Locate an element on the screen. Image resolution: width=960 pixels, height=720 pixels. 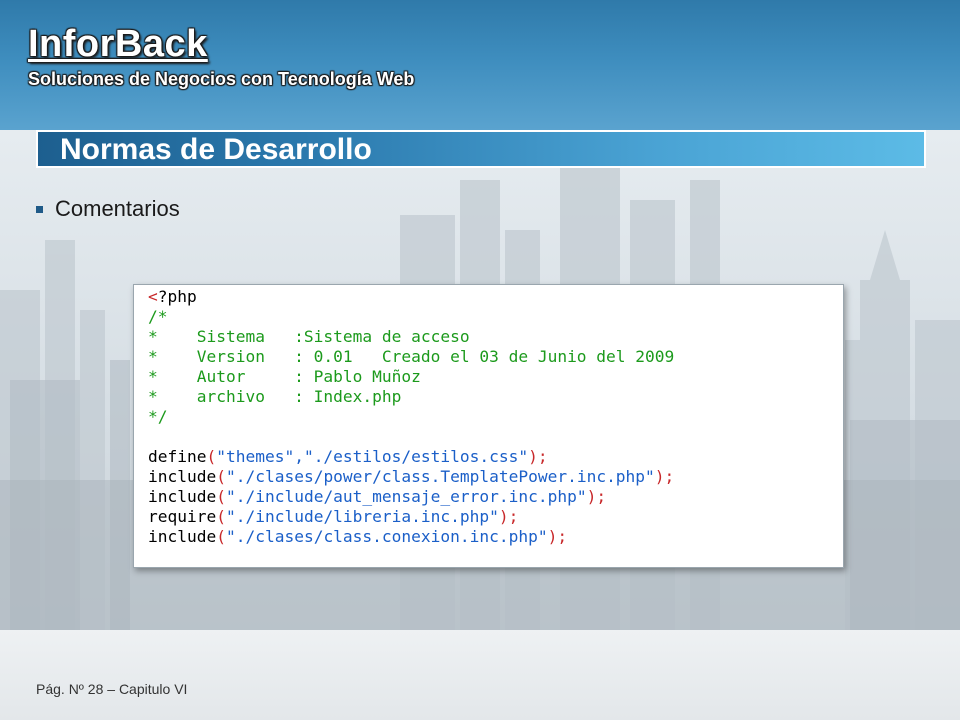
code-args: "themes","./estilos/estilos.css" is located at coordinates (372, 456).